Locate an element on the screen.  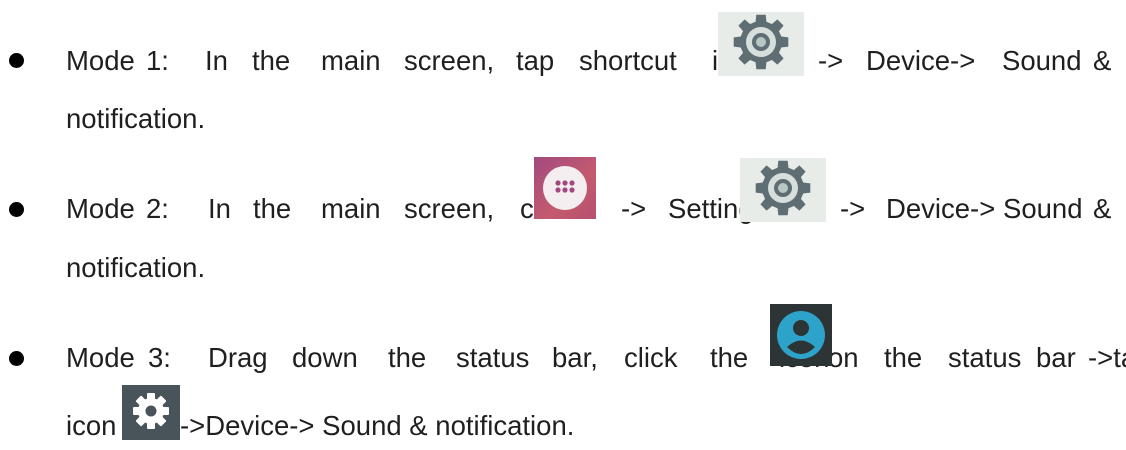
word: on is located at coordinates (843, 357).